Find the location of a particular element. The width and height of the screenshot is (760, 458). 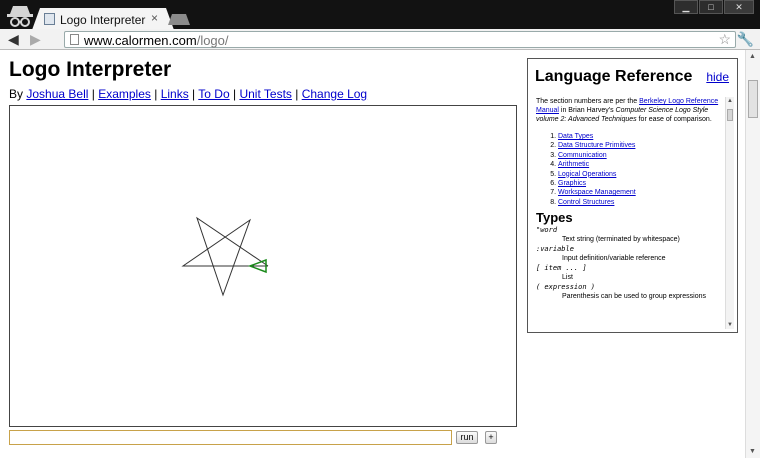

window-controls: ▁ □ ✕ is located at coordinates (713, 7).